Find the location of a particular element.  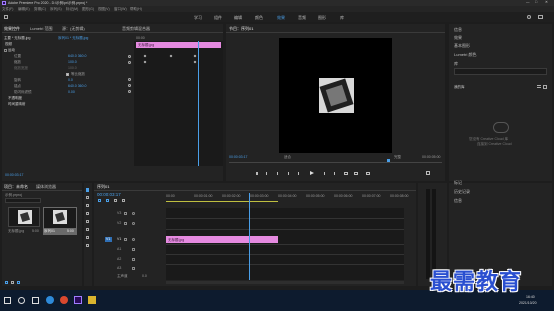

snap-icon is located at coordinates (99, 200).